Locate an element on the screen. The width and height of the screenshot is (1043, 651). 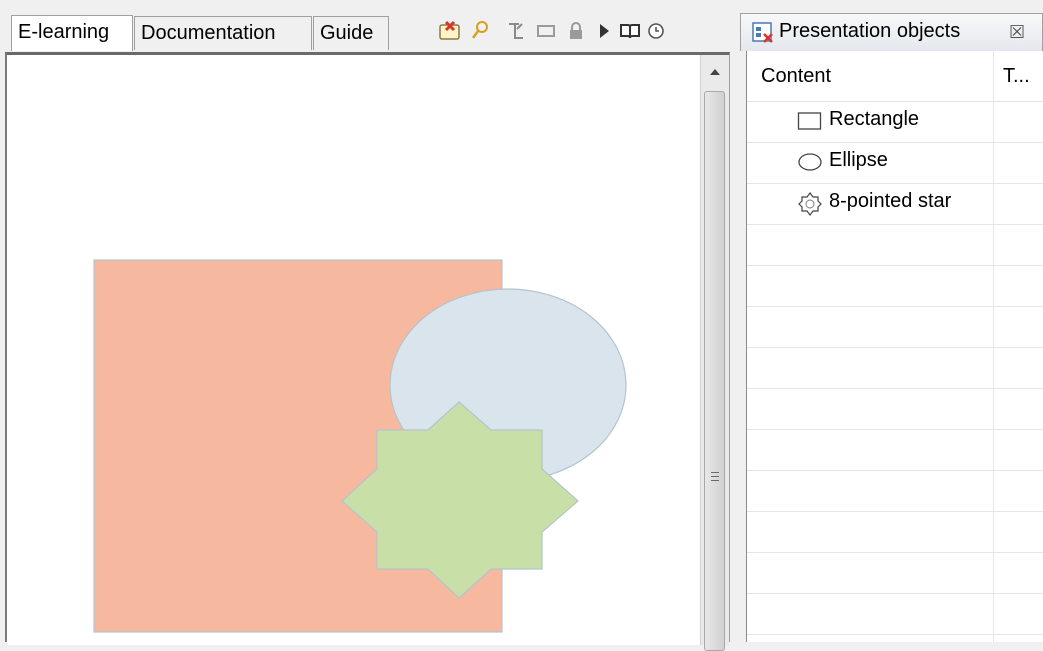
presentation-objects-icon is located at coordinates (763, 36).